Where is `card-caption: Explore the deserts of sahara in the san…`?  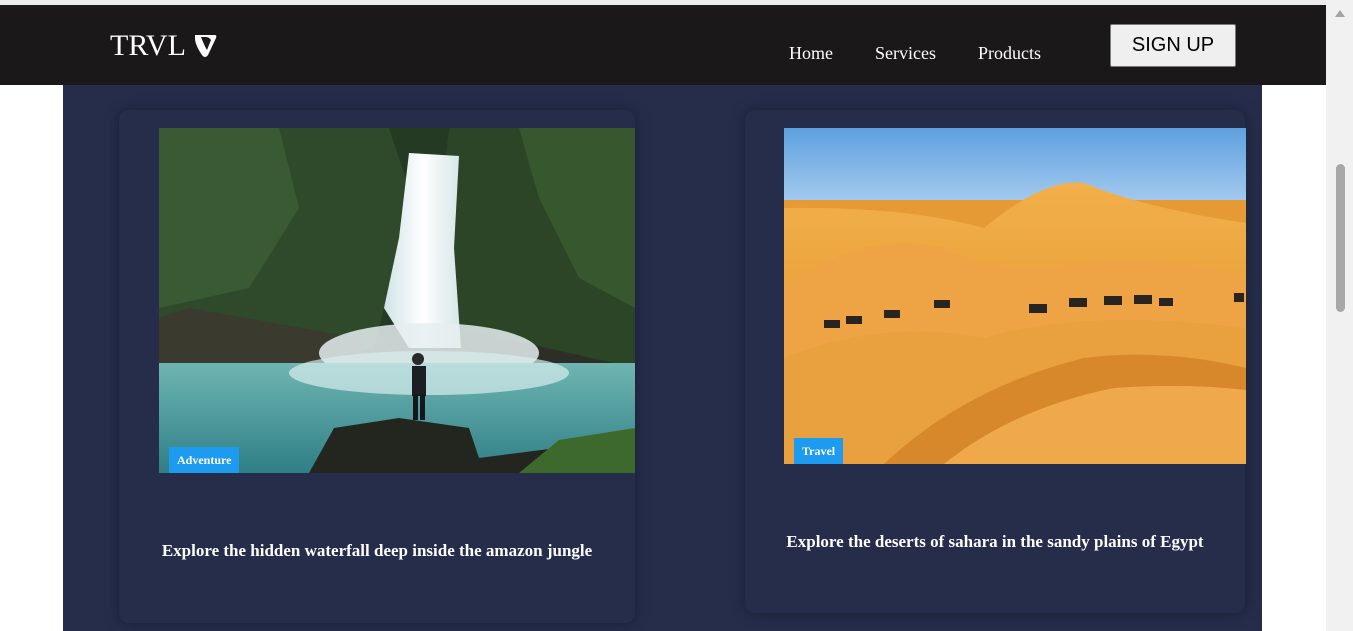
card-caption: Explore the deserts of sahara in the san… is located at coordinates (995, 541).